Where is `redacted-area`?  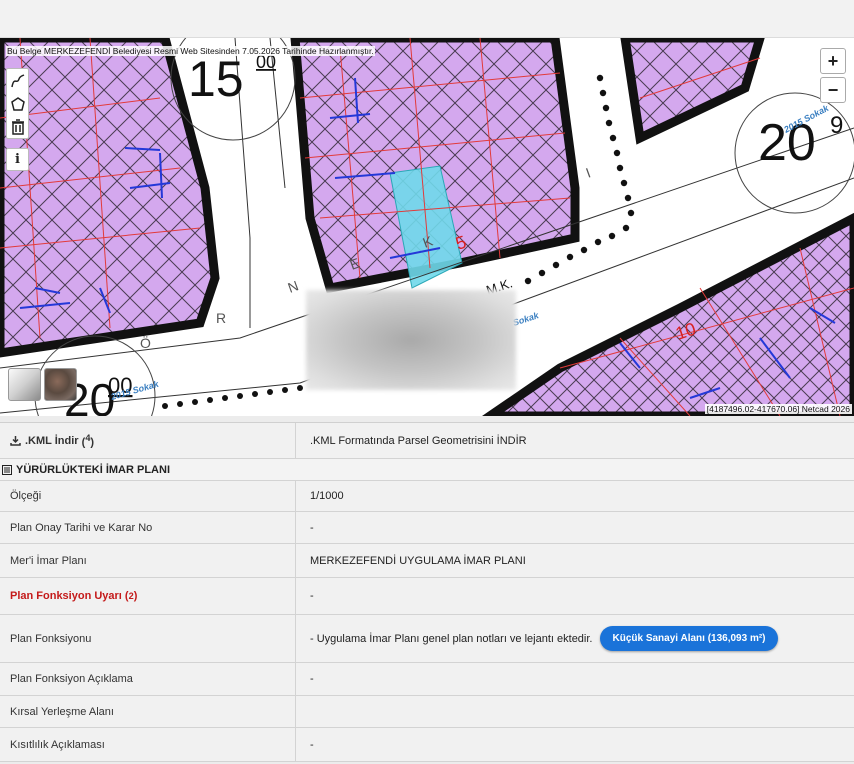 redacted-area is located at coordinates (411, 340).